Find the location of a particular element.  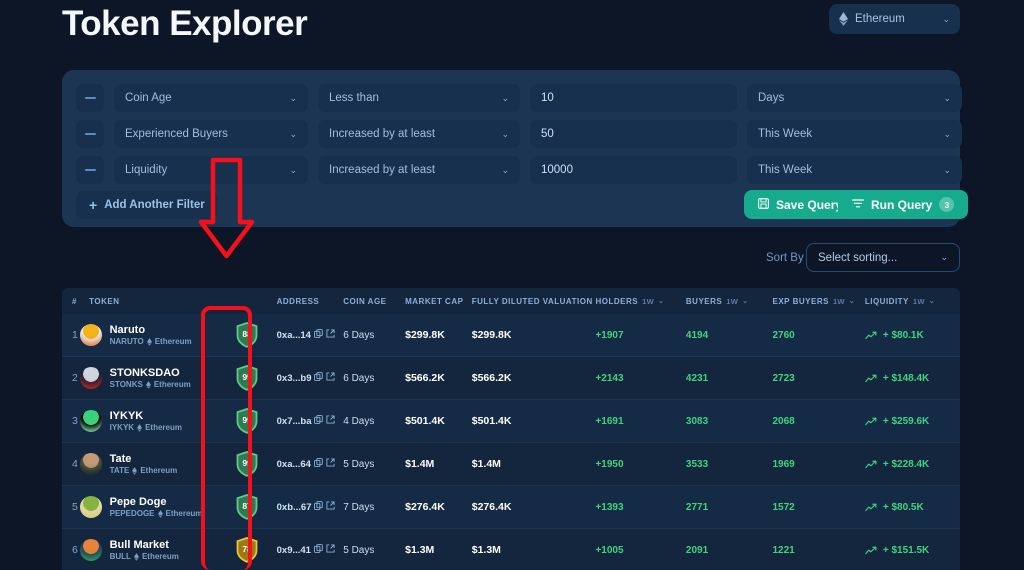

row-token-text: Bull Market BULL Ethereum is located at coordinates (144, 550).